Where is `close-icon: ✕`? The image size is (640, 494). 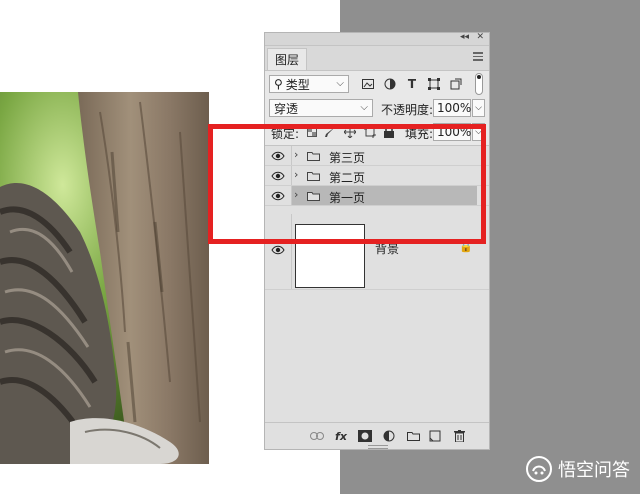 close-icon: ✕ is located at coordinates (480, 37).